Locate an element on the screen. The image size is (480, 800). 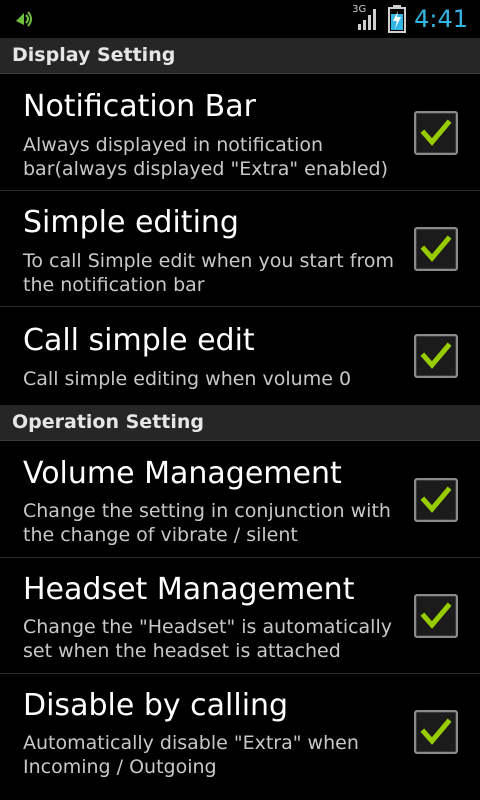
checkbox-call-simple-edit is located at coordinates (436, 356).